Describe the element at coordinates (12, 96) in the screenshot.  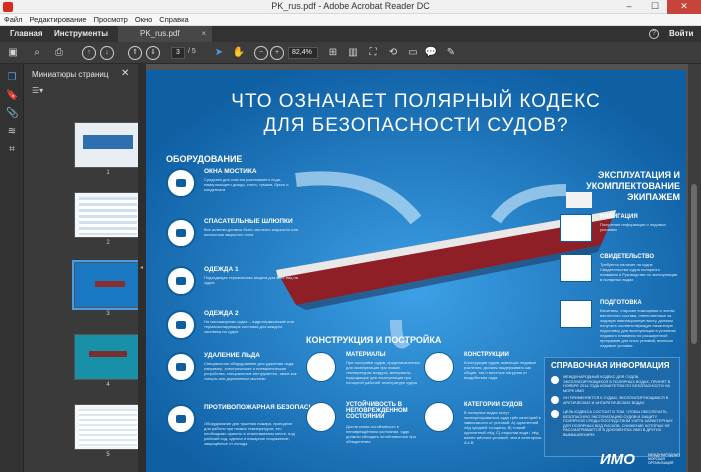
I see `bookmark-icon: 🔖` at that location.